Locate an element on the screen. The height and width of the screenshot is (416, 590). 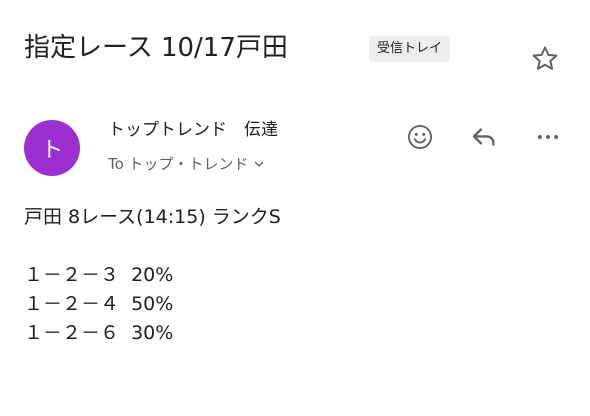
inbox-label-chip: 受信トレイ is located at coordinates (410, 49).